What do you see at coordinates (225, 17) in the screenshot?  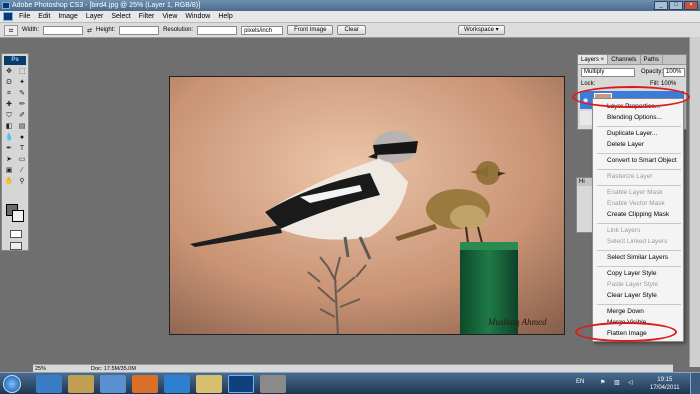 I see `menu-help: Help` at bounding box center [225, 17].